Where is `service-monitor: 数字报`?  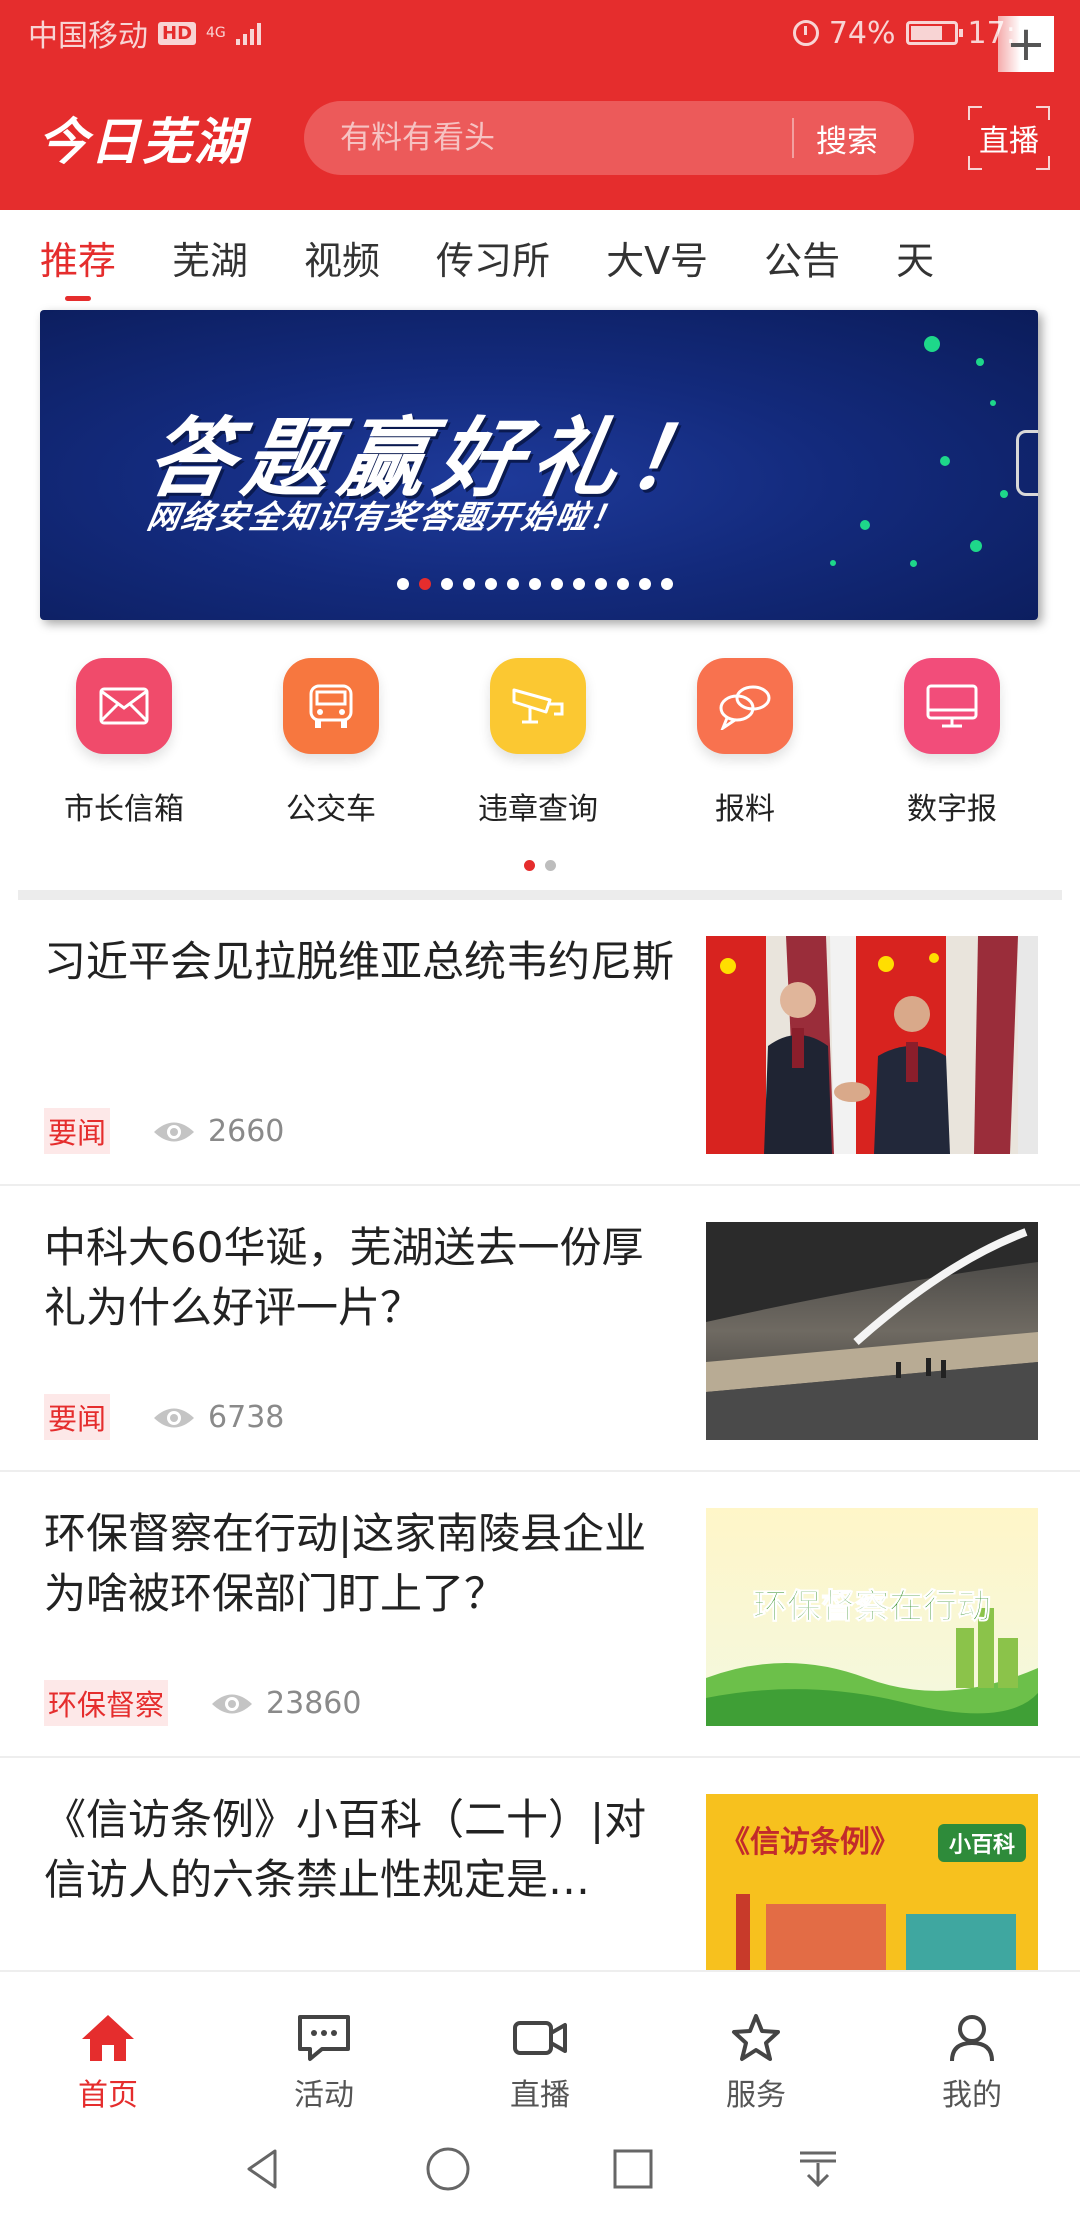 service-monitor: 数字报 is located at coordinates (952, 743).